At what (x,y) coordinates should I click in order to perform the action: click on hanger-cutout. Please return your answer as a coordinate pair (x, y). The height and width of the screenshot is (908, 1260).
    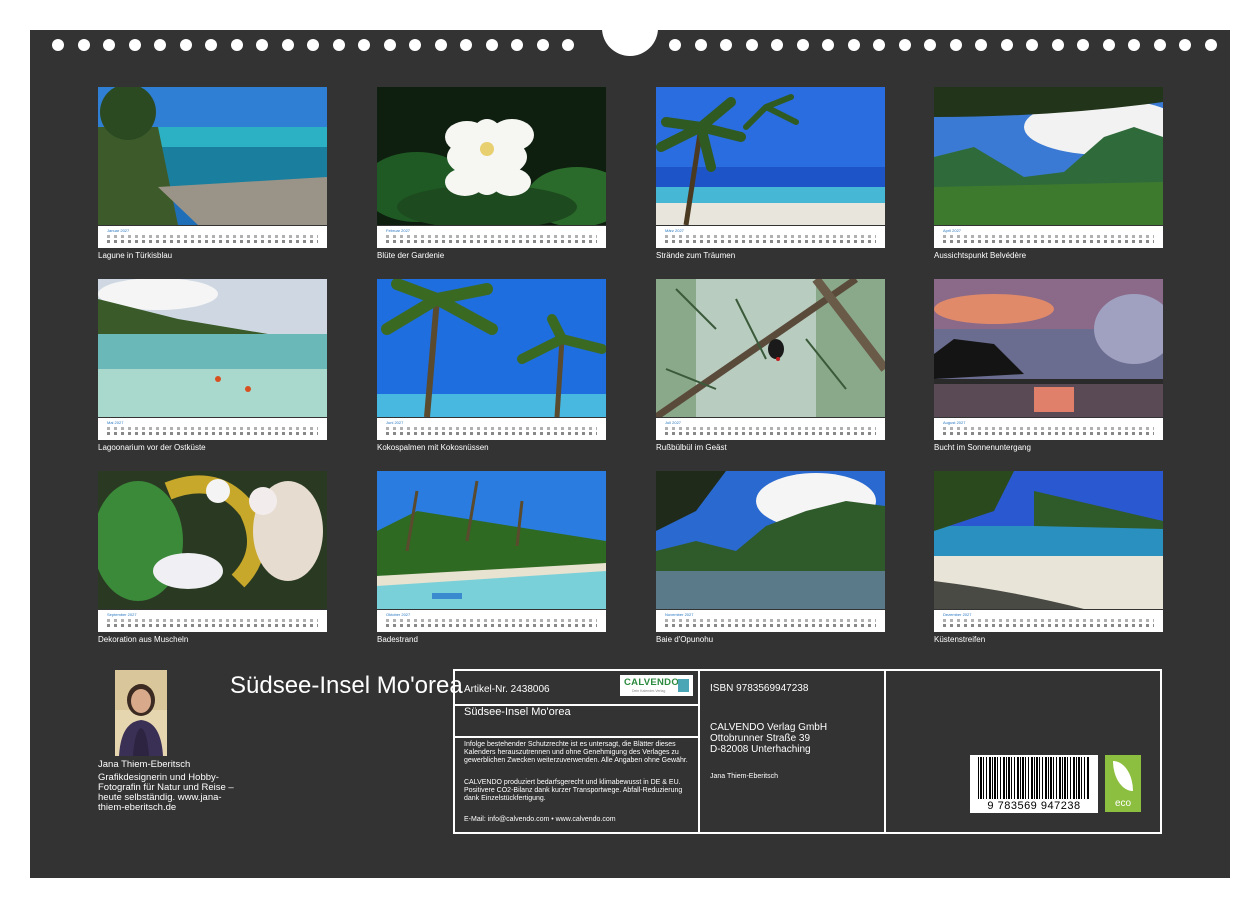
    Looking at the image, I should click on (630, 28).